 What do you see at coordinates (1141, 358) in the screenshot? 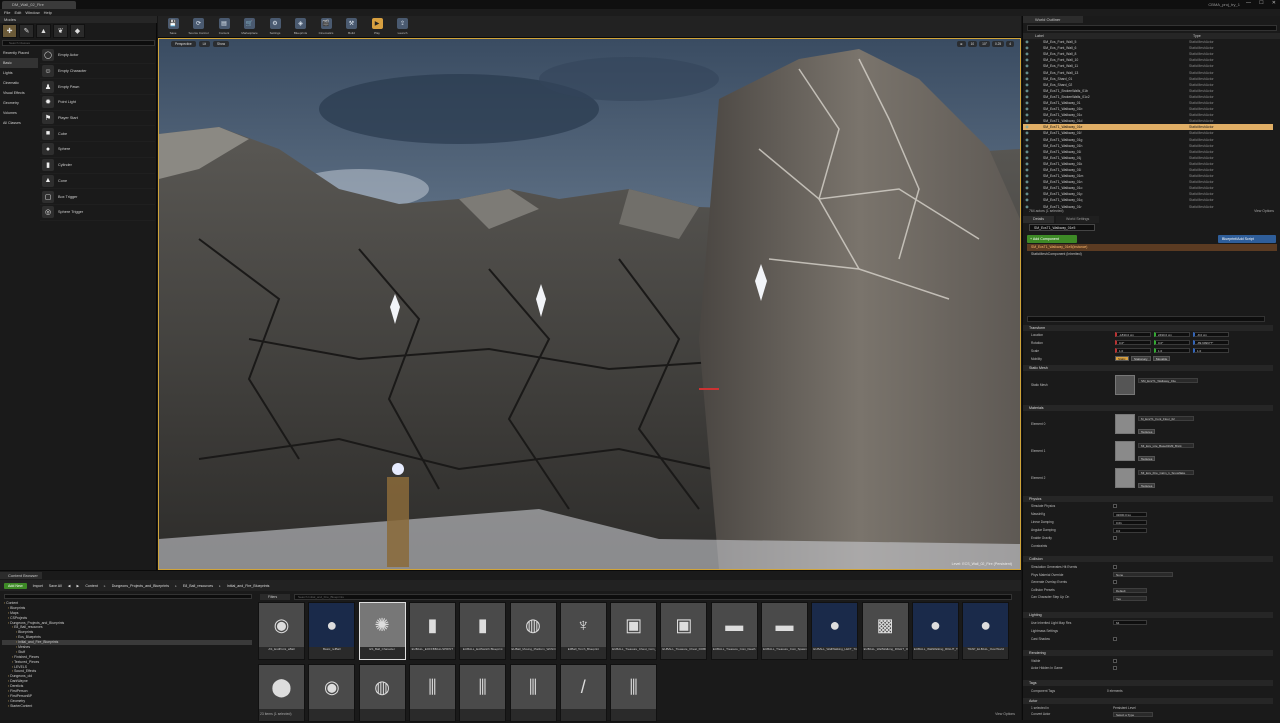
I see `mobility-stationary-button: Stationary` at bounding box center [1141, 358].